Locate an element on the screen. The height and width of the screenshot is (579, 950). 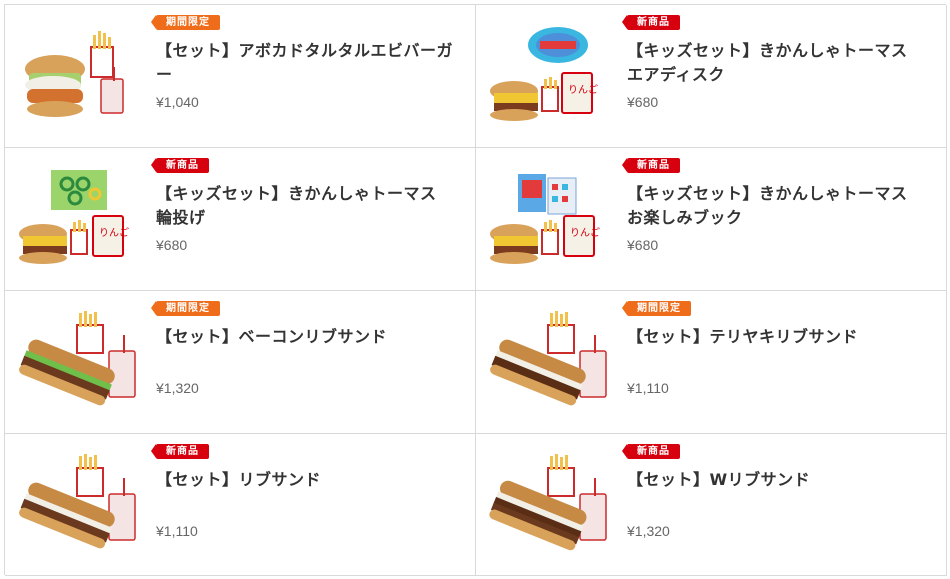
bacon-rib-sandwich-set-image is located at coordinates (77, 358).